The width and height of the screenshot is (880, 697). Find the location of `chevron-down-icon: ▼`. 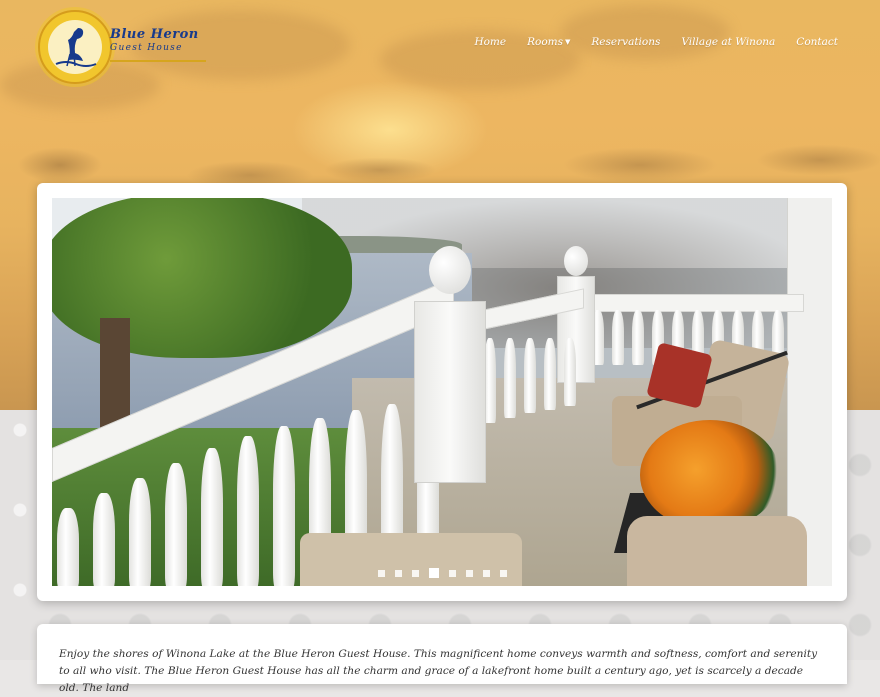

chevron-down-icon: ▼ is located at coordinates (568, 42).